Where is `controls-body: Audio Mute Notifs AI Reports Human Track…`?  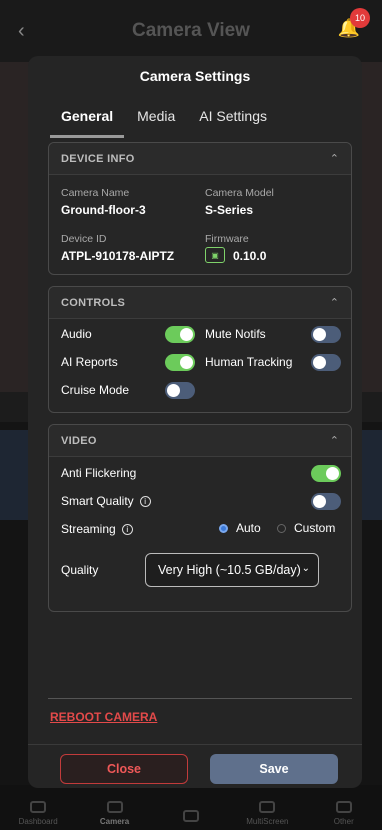
controls-body: Audio Mute Notifs AI Reports Human Track… is located at coordinates (200, 365).